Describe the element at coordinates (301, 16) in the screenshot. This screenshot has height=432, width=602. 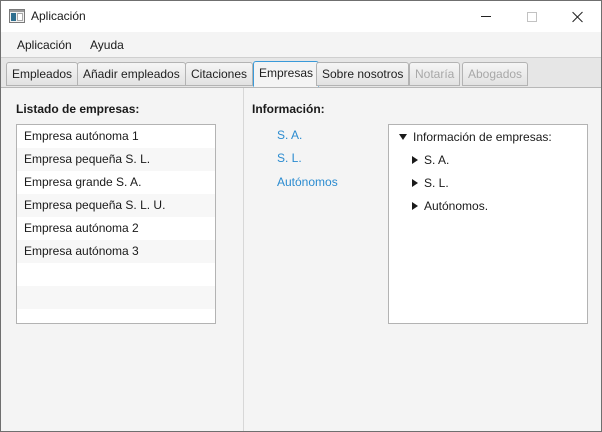
I see `title-bar: Aplicación` at that location.